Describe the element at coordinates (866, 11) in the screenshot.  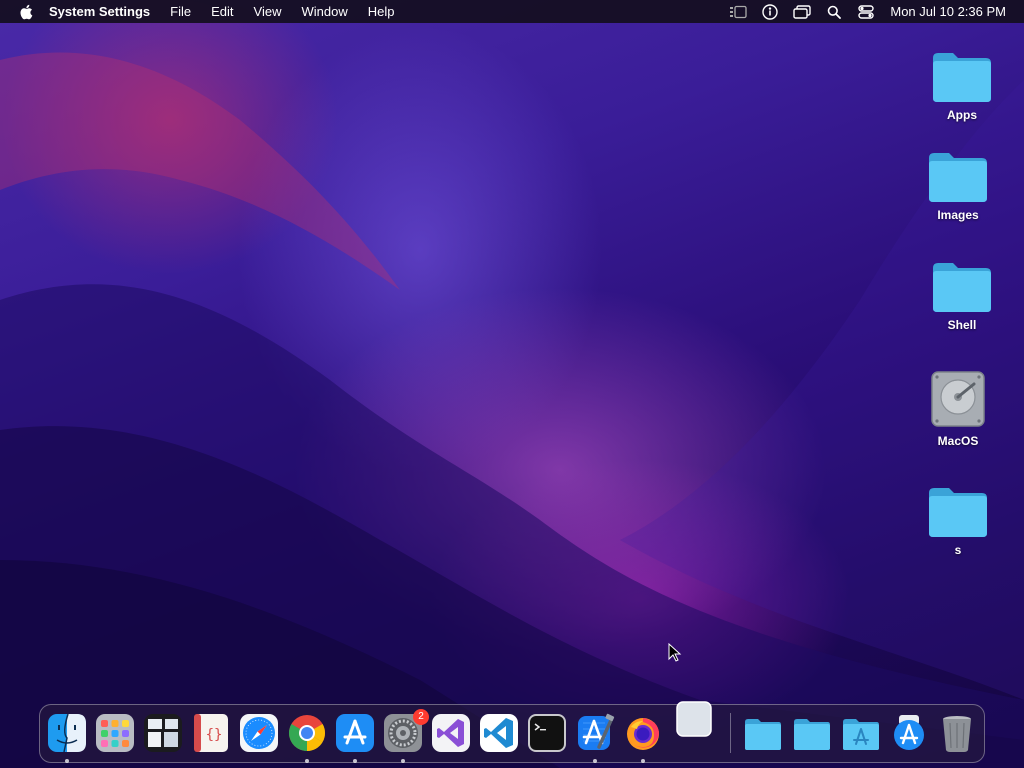
I see `control-center-icon` at that location.